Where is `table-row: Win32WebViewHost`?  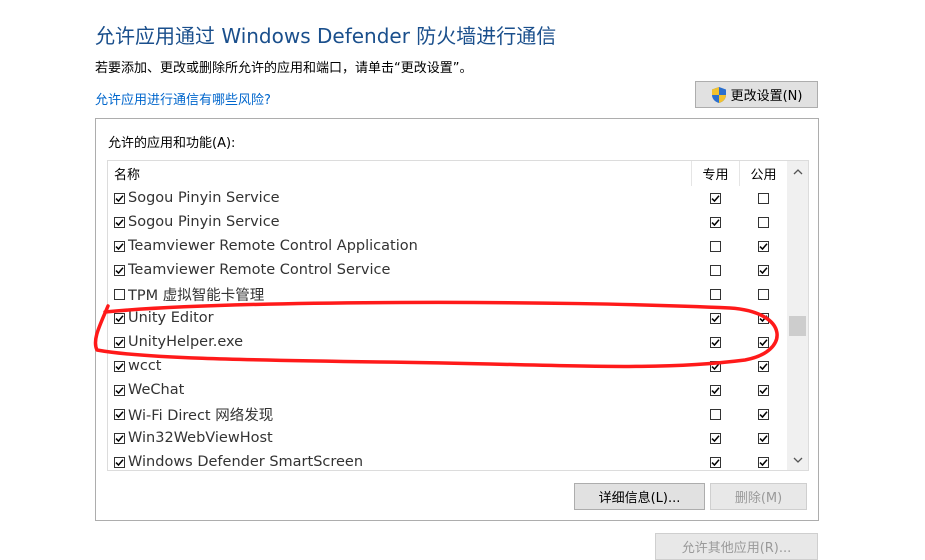 table-row: Win32WebViewHost is located at coordinates (447, 438).